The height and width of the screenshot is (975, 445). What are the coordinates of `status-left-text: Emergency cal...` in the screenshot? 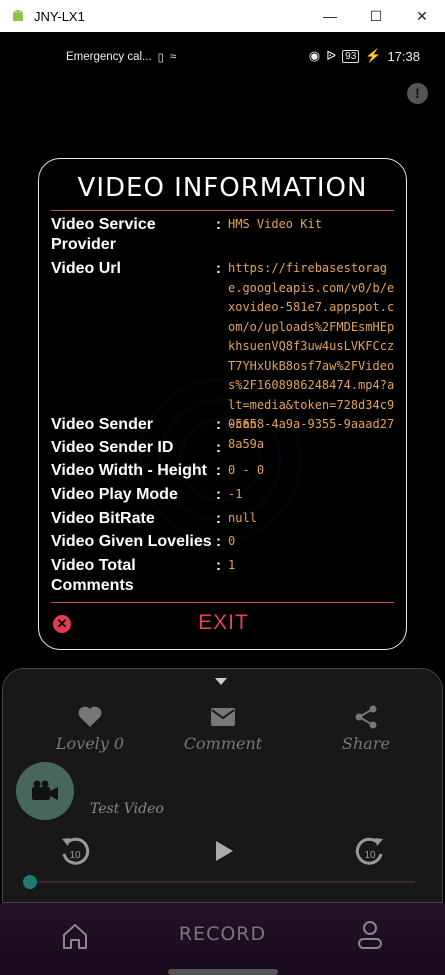 It's located at (109, 57).